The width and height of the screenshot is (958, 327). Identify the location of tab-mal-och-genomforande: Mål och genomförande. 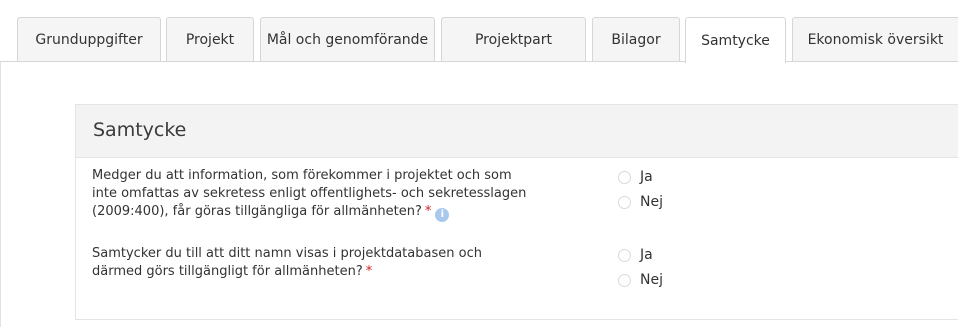
(347, 39).